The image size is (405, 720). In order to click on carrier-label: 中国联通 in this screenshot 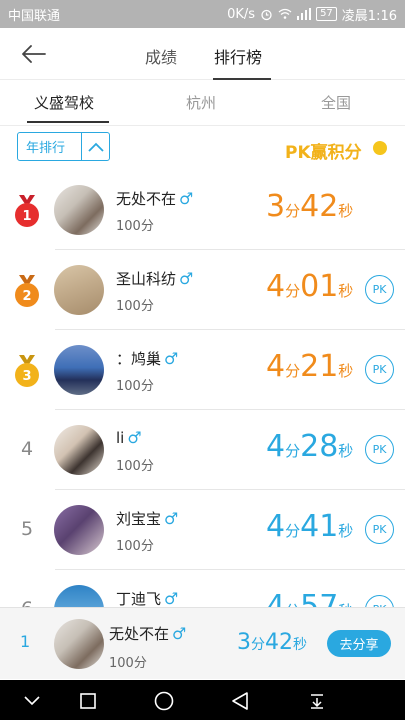, I will do `click(34, 16)`.